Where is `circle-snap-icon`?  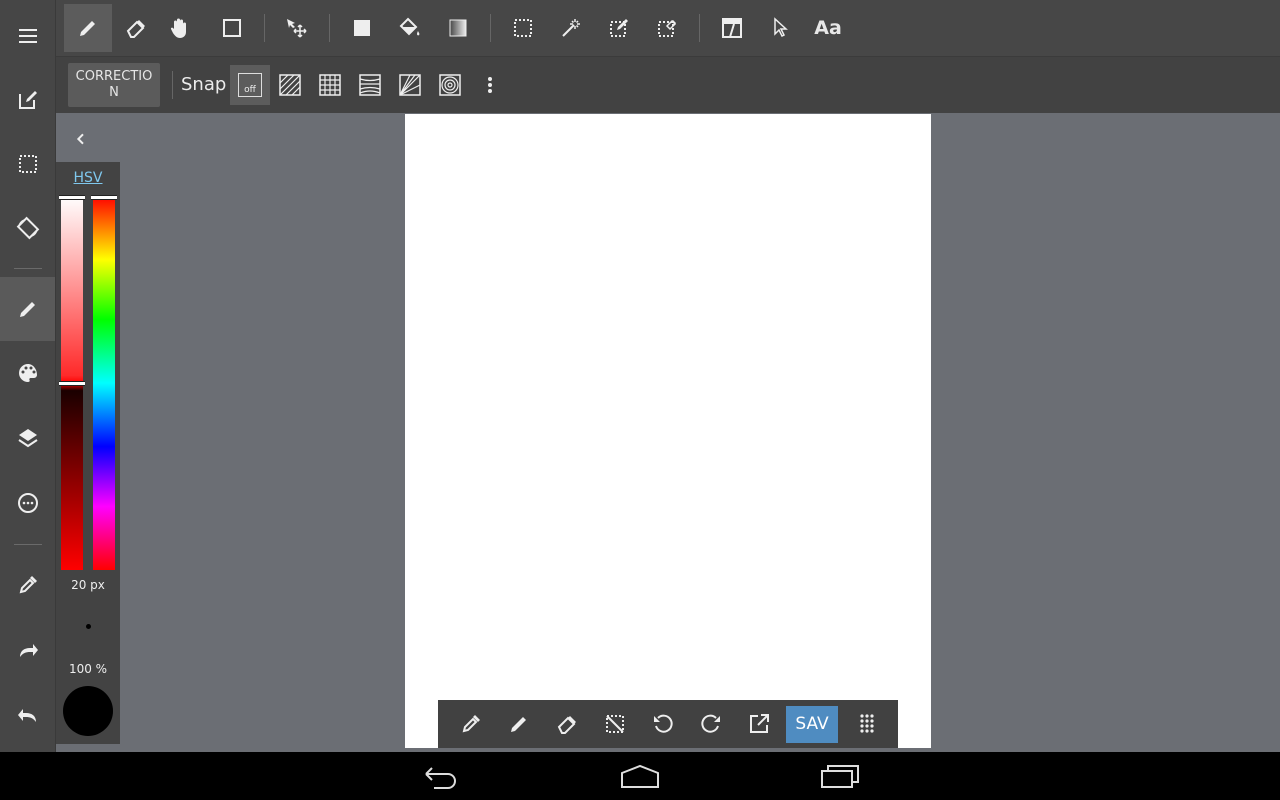 circle-snap-icon is located at coordinates (450, 85).